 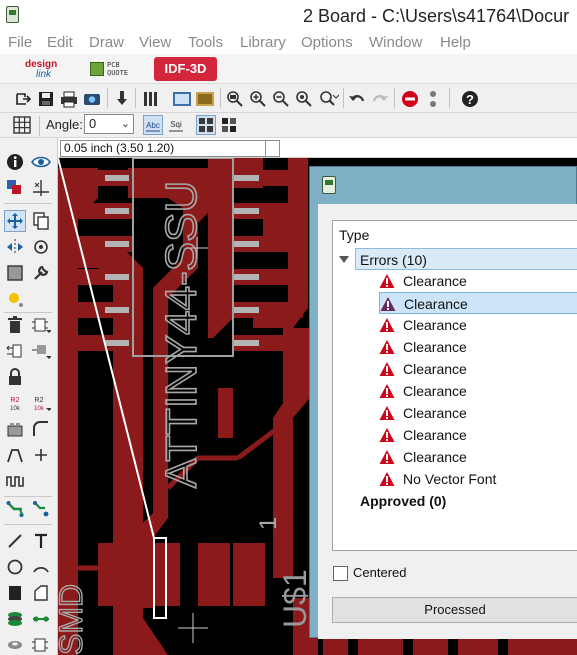 What do you see at coordinates (263, 42) in the screenshot?
I see `menu-library: Library` at bounding box center [263, 42].